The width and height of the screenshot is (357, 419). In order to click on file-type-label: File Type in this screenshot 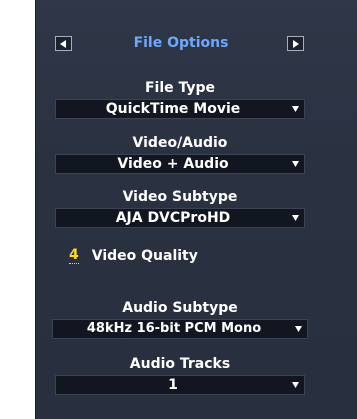, I will do `click(180, 88)`.